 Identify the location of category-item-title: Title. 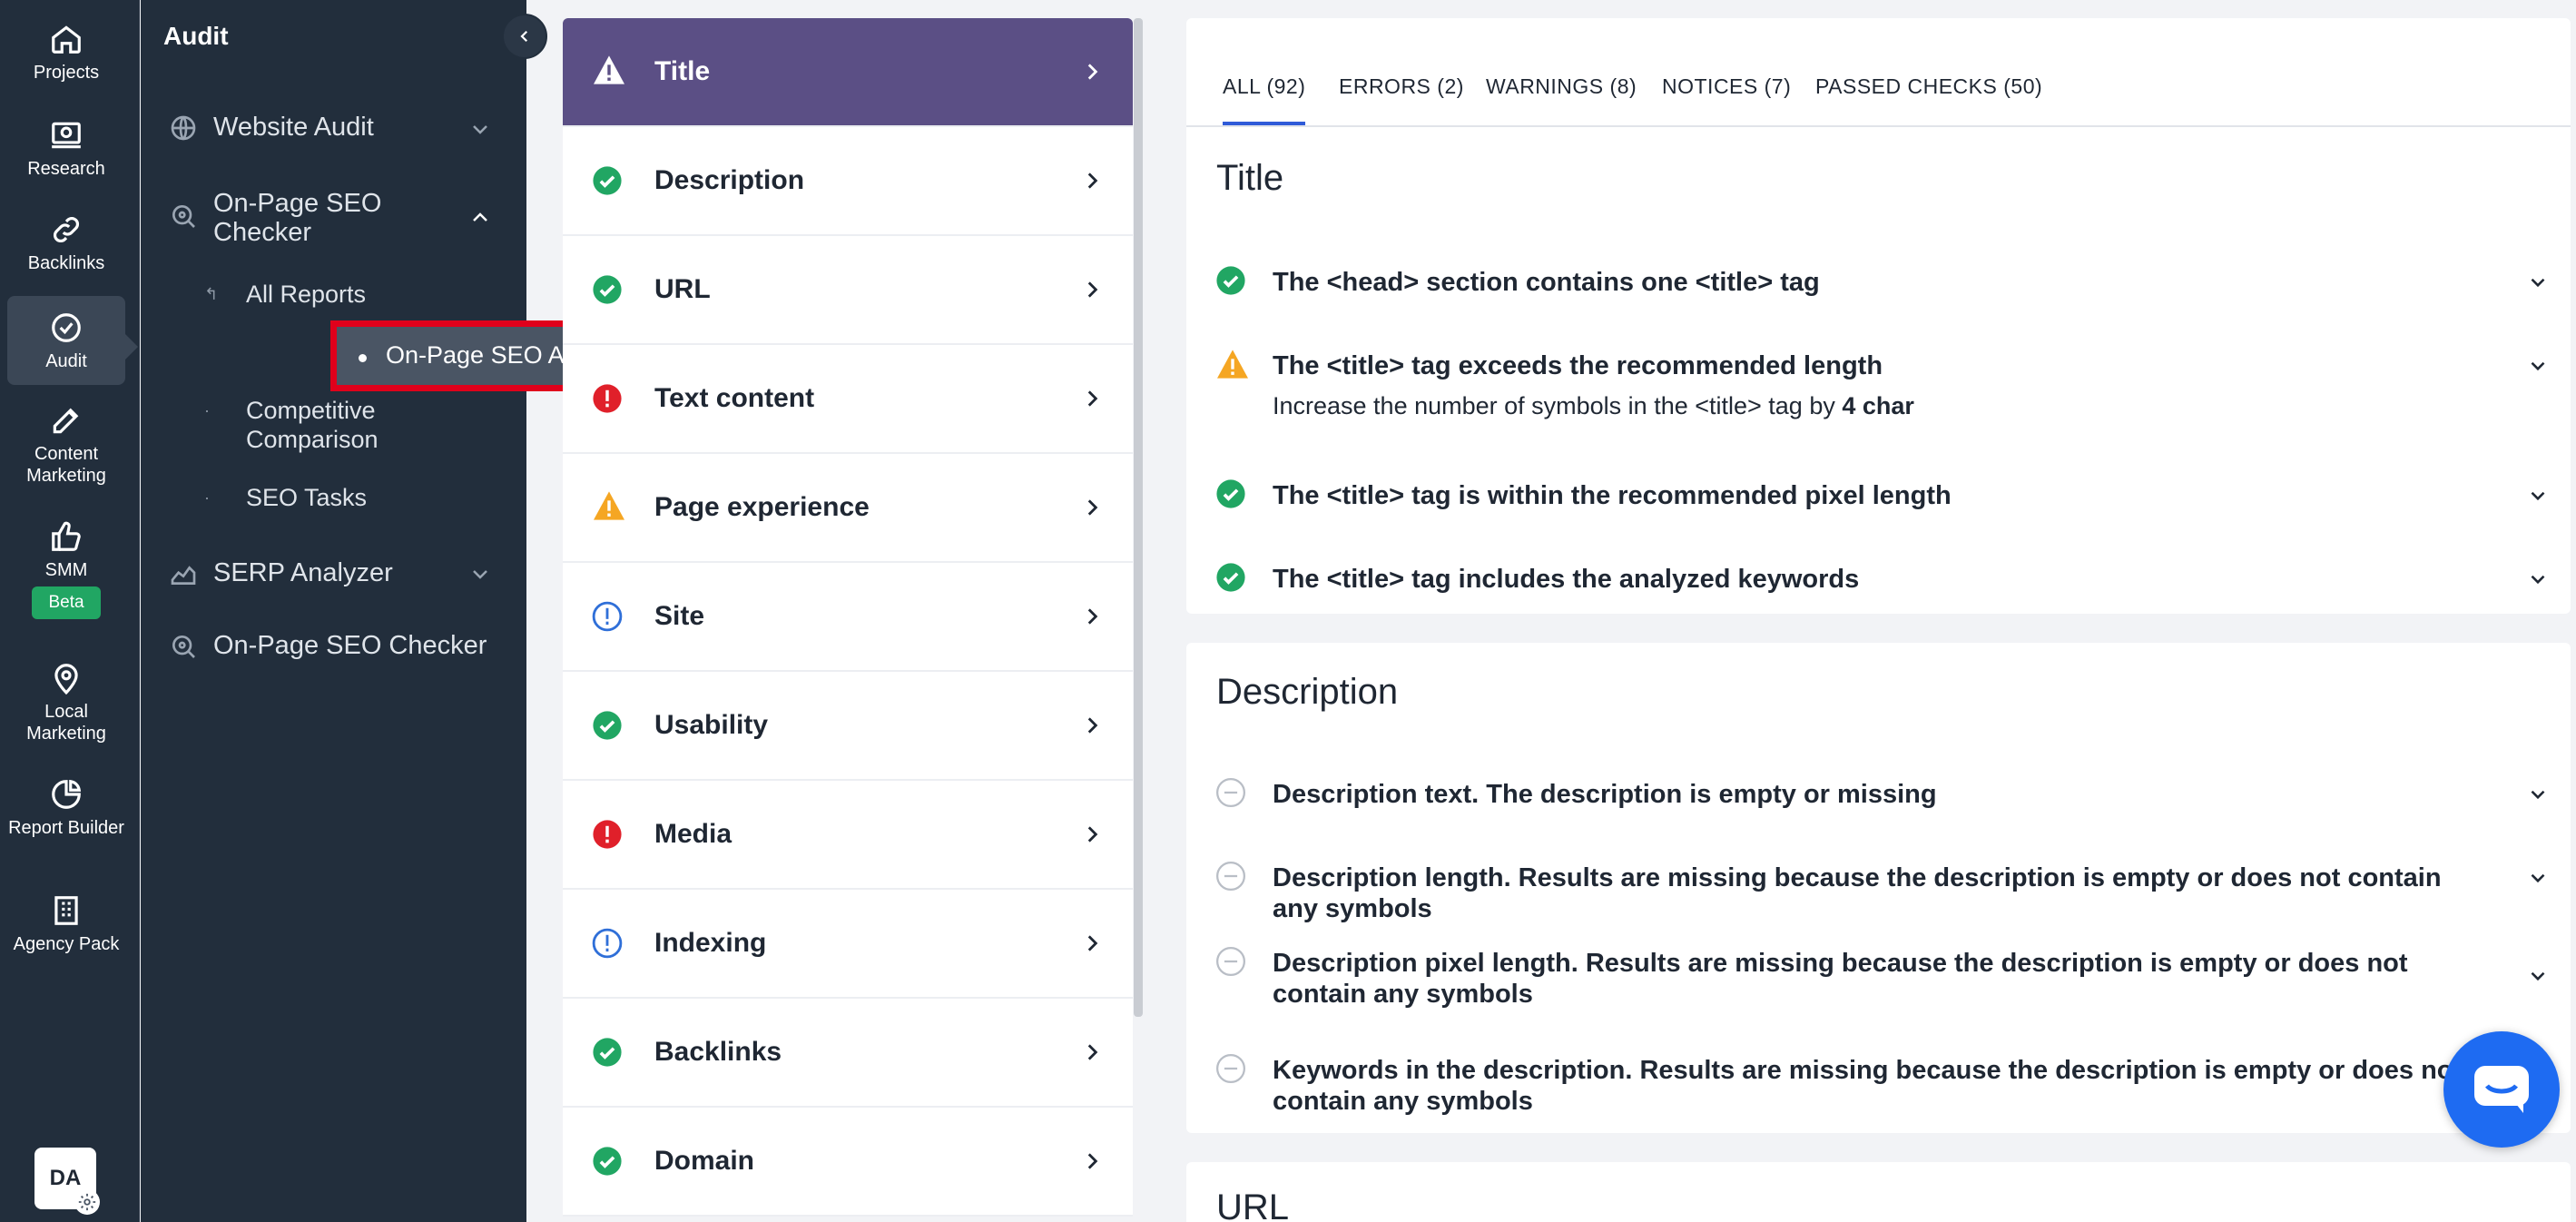
(848, 72).